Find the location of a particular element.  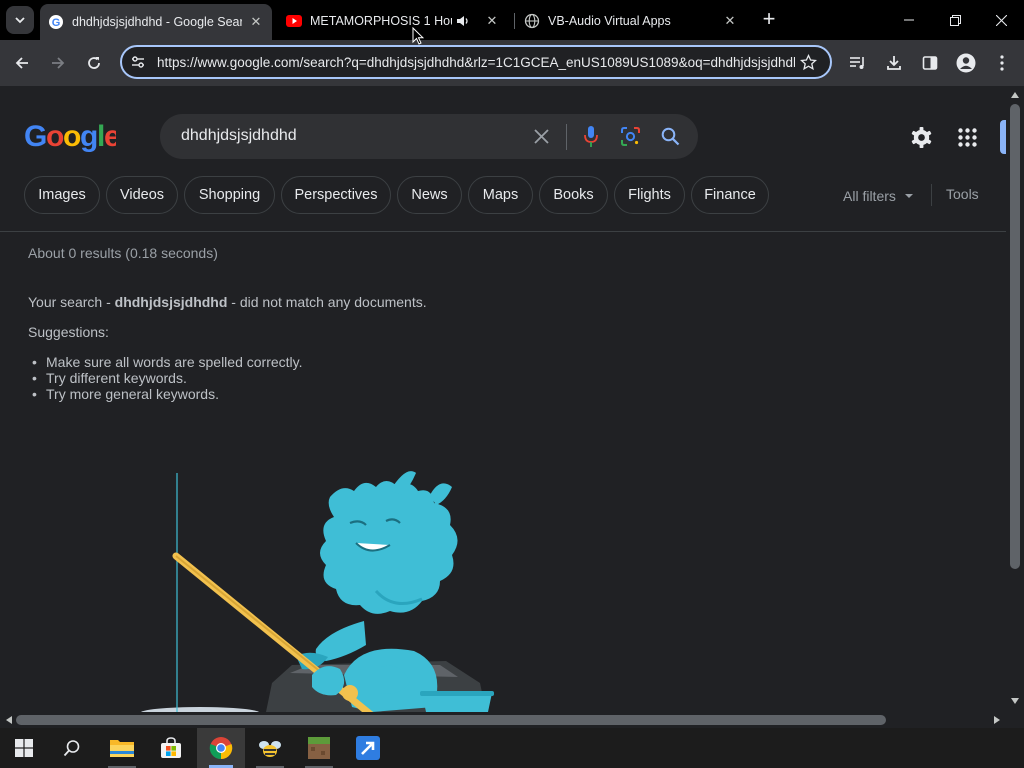

taskbar-microsoft-store is located at coordinates (171, 748).